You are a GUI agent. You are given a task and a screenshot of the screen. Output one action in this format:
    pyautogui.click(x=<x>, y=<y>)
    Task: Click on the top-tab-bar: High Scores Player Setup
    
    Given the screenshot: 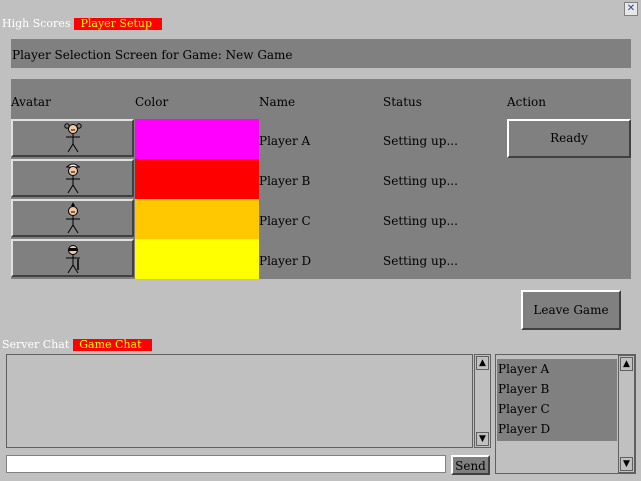 What is the action you would take?
    pyautogui.click(x=81, y=24)
    